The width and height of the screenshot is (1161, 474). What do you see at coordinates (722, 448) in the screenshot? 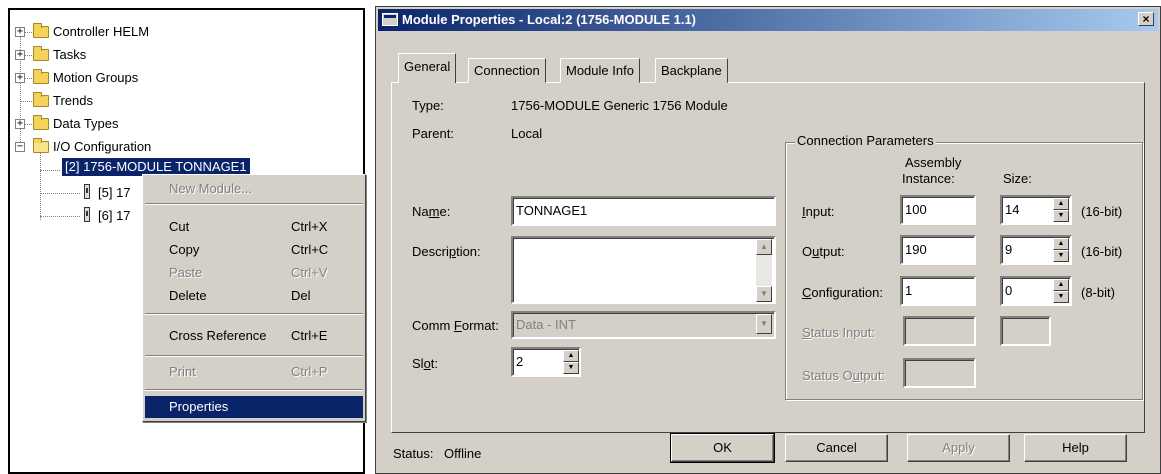
I see `ok-button: OK` at bounding box center [722, 448].